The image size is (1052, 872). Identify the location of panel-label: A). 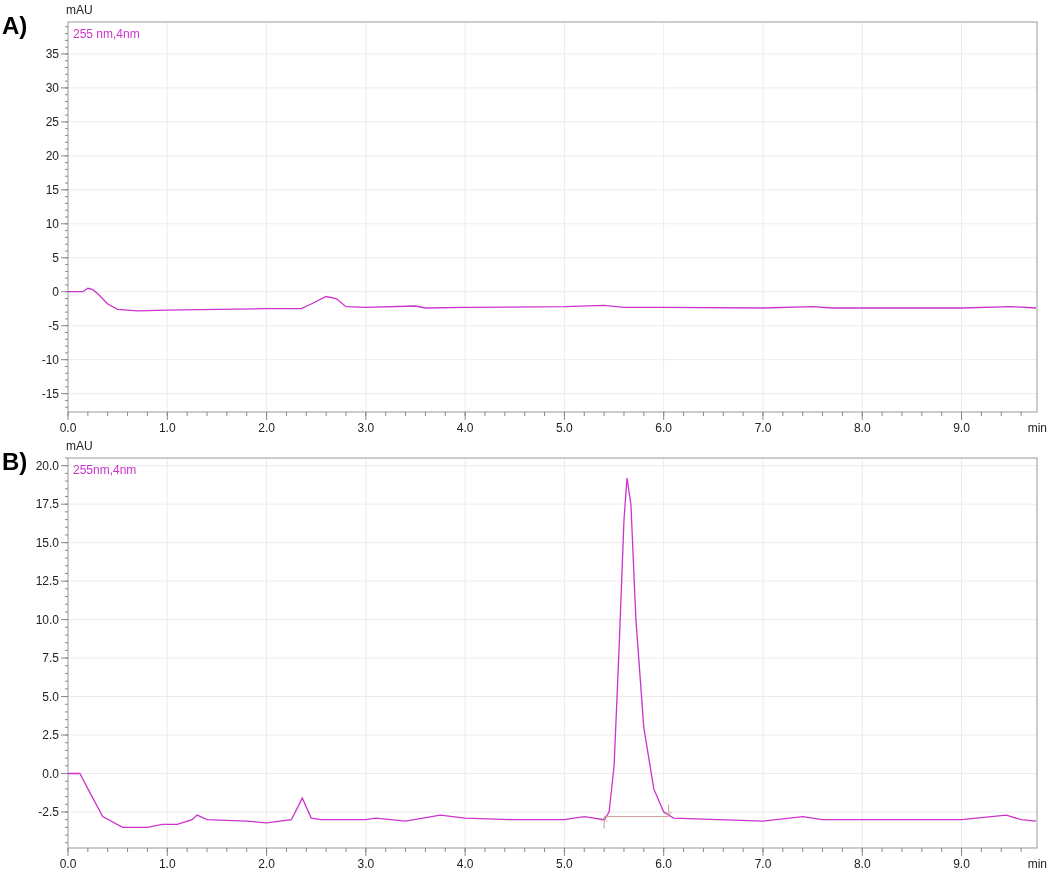
(15, 25).